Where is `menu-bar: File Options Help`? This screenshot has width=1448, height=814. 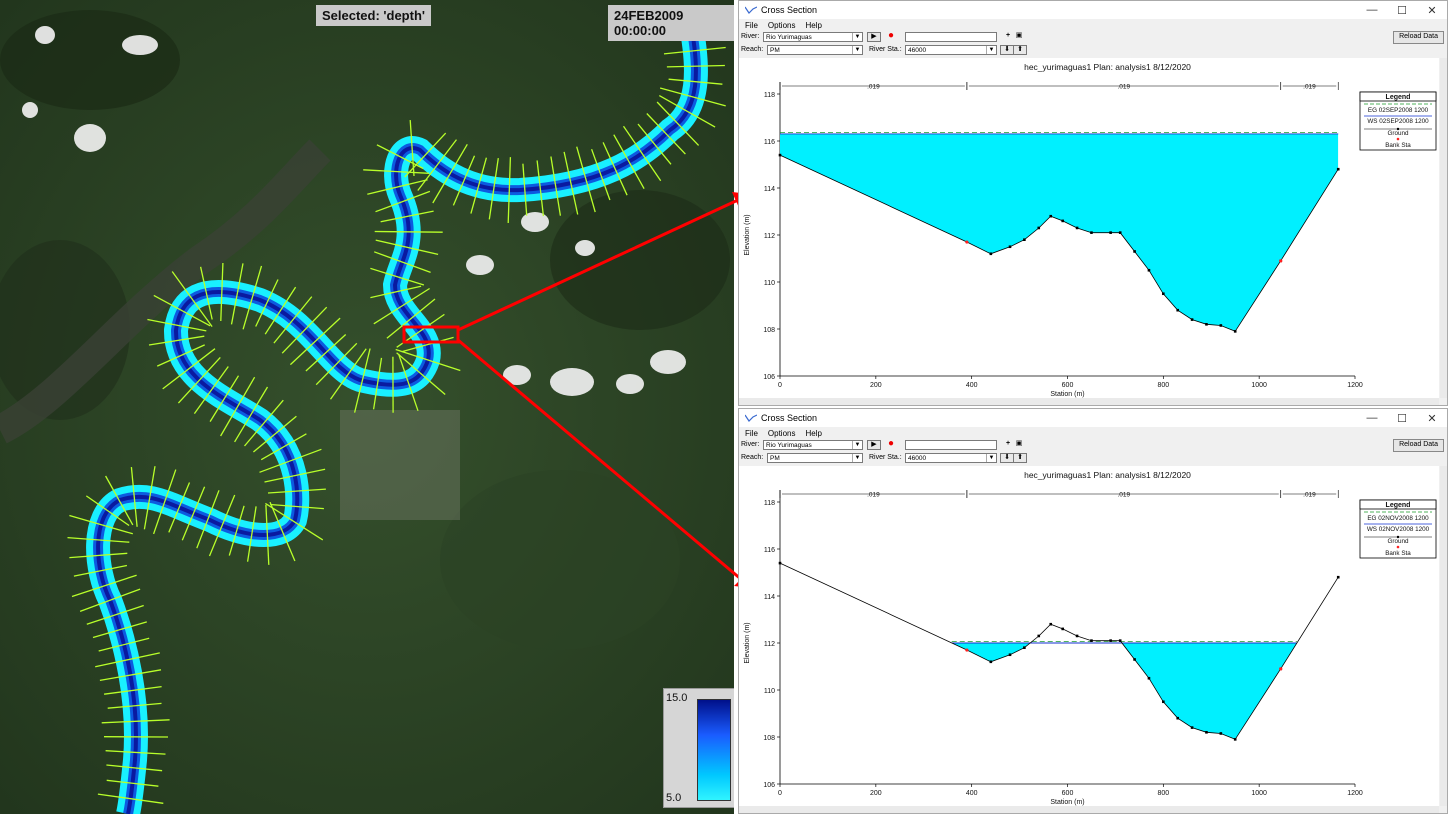
menu-bar: File Options Help is located at coordinates (1093, 433).